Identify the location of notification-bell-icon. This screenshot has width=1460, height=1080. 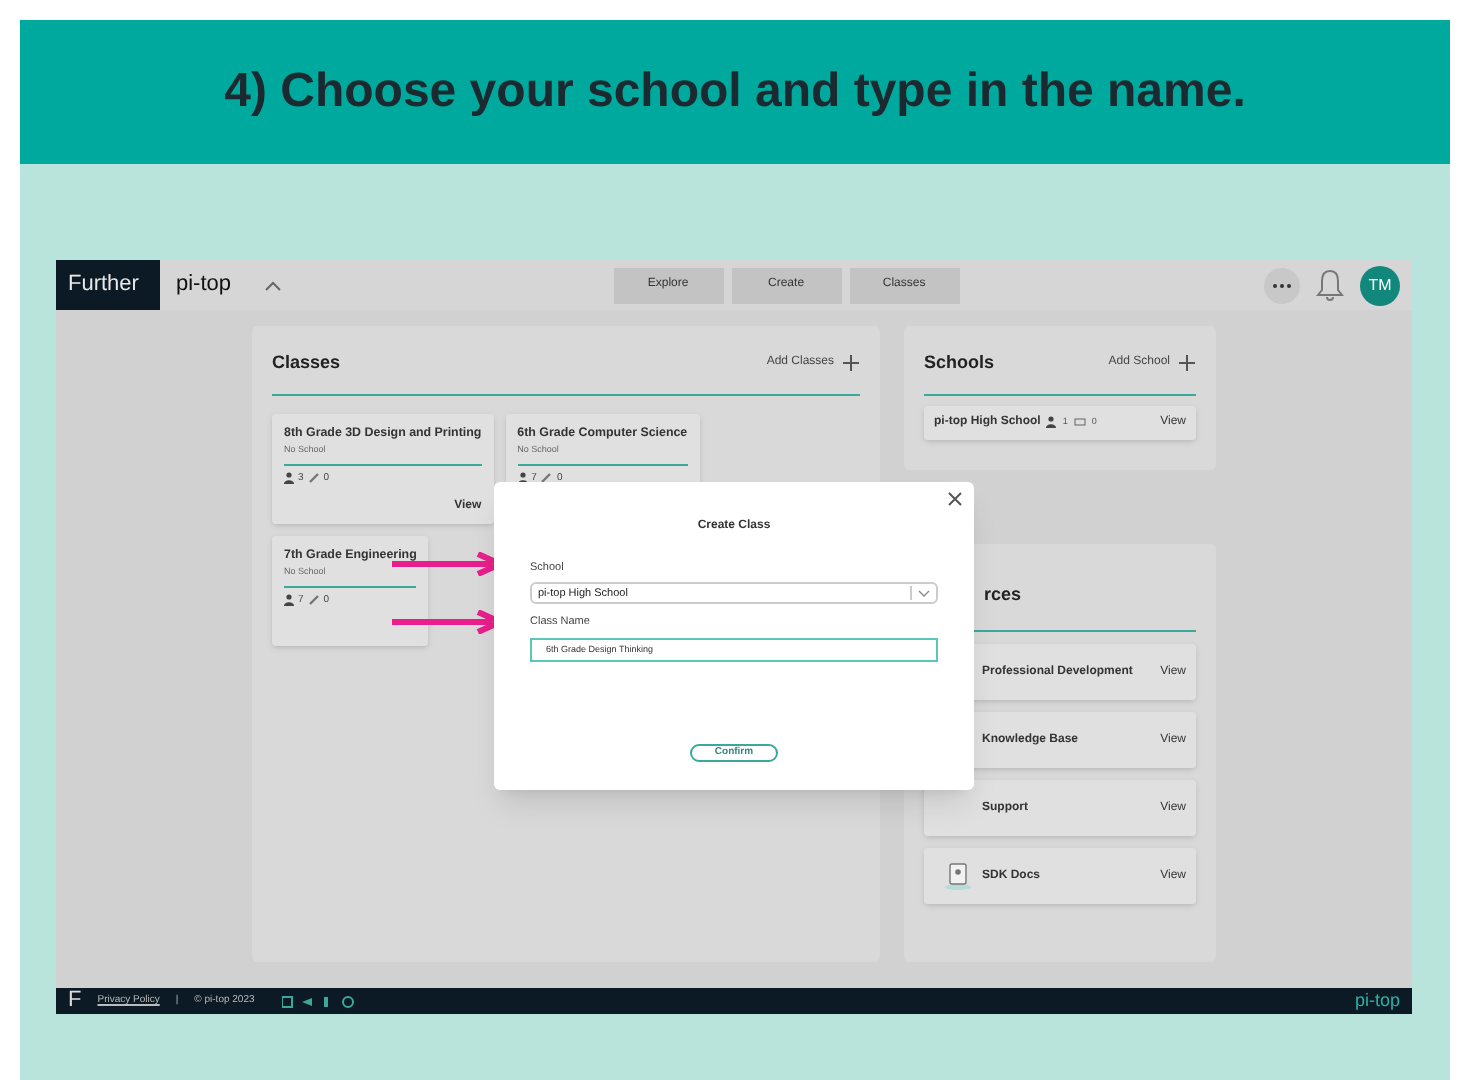
(1330, 285).